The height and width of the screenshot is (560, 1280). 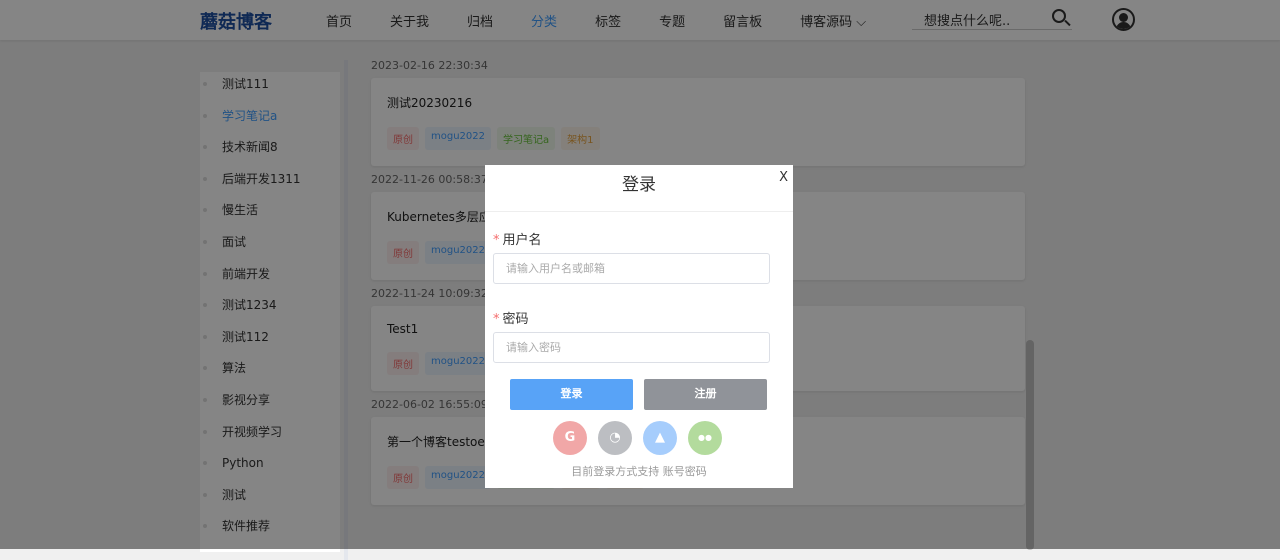 What do you see at coordinates (570, 438) in the screenshot?
I see `gitee-login-icon: G` at bounding box center [570, 438].